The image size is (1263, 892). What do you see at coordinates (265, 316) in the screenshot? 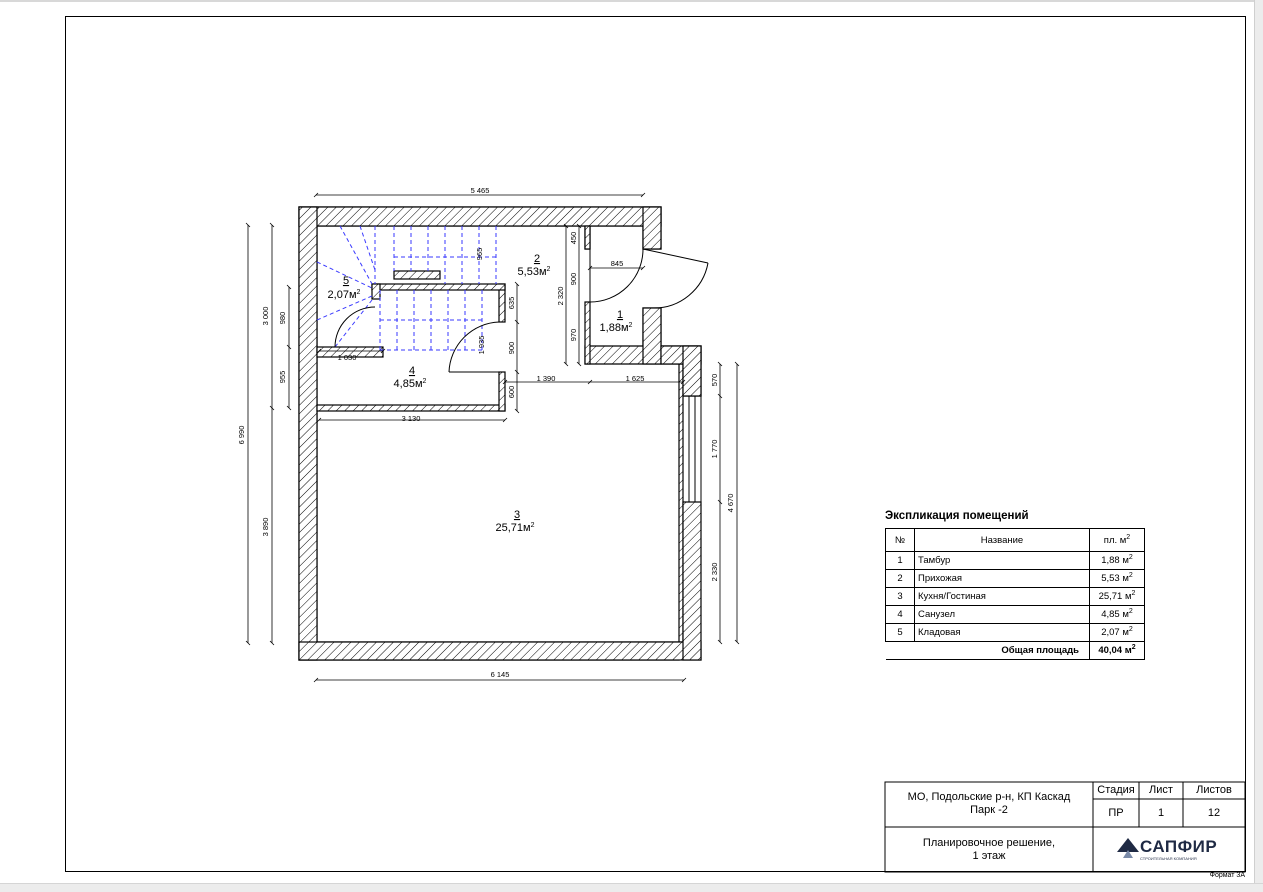
I see `svg-text: 3 000` at bounding box center [265, 316].